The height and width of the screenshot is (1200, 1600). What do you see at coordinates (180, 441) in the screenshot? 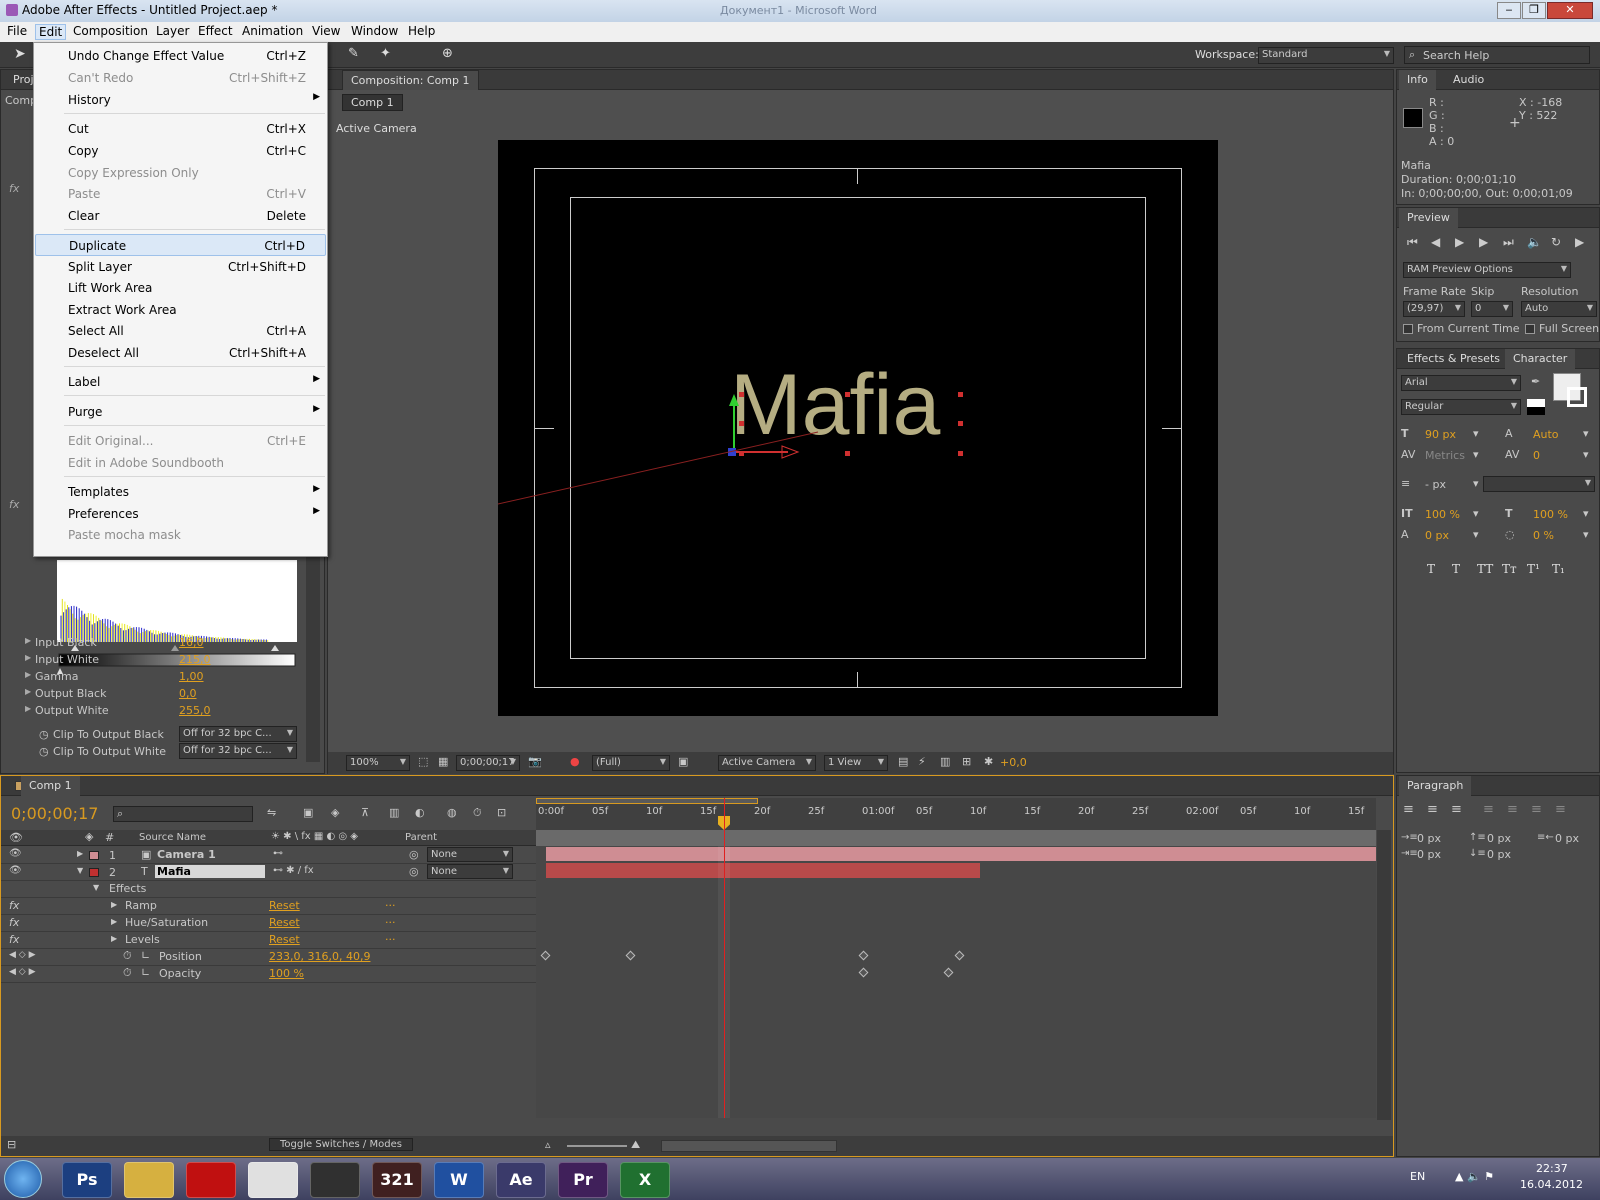
I see `edit-menu-item-edit-original: Edit Original... Ctrl+E` at bounding box center [180, 441].